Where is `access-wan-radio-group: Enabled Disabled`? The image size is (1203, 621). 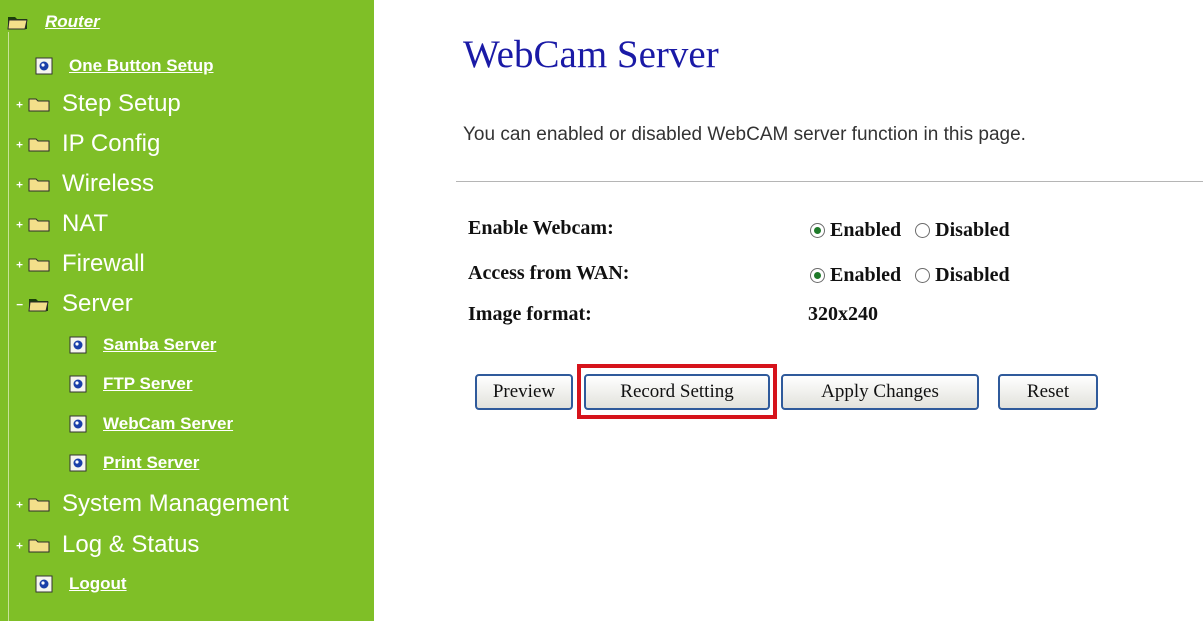 access-wan-radio-group: Enabled Disabled is located at coordinates (910, 275).